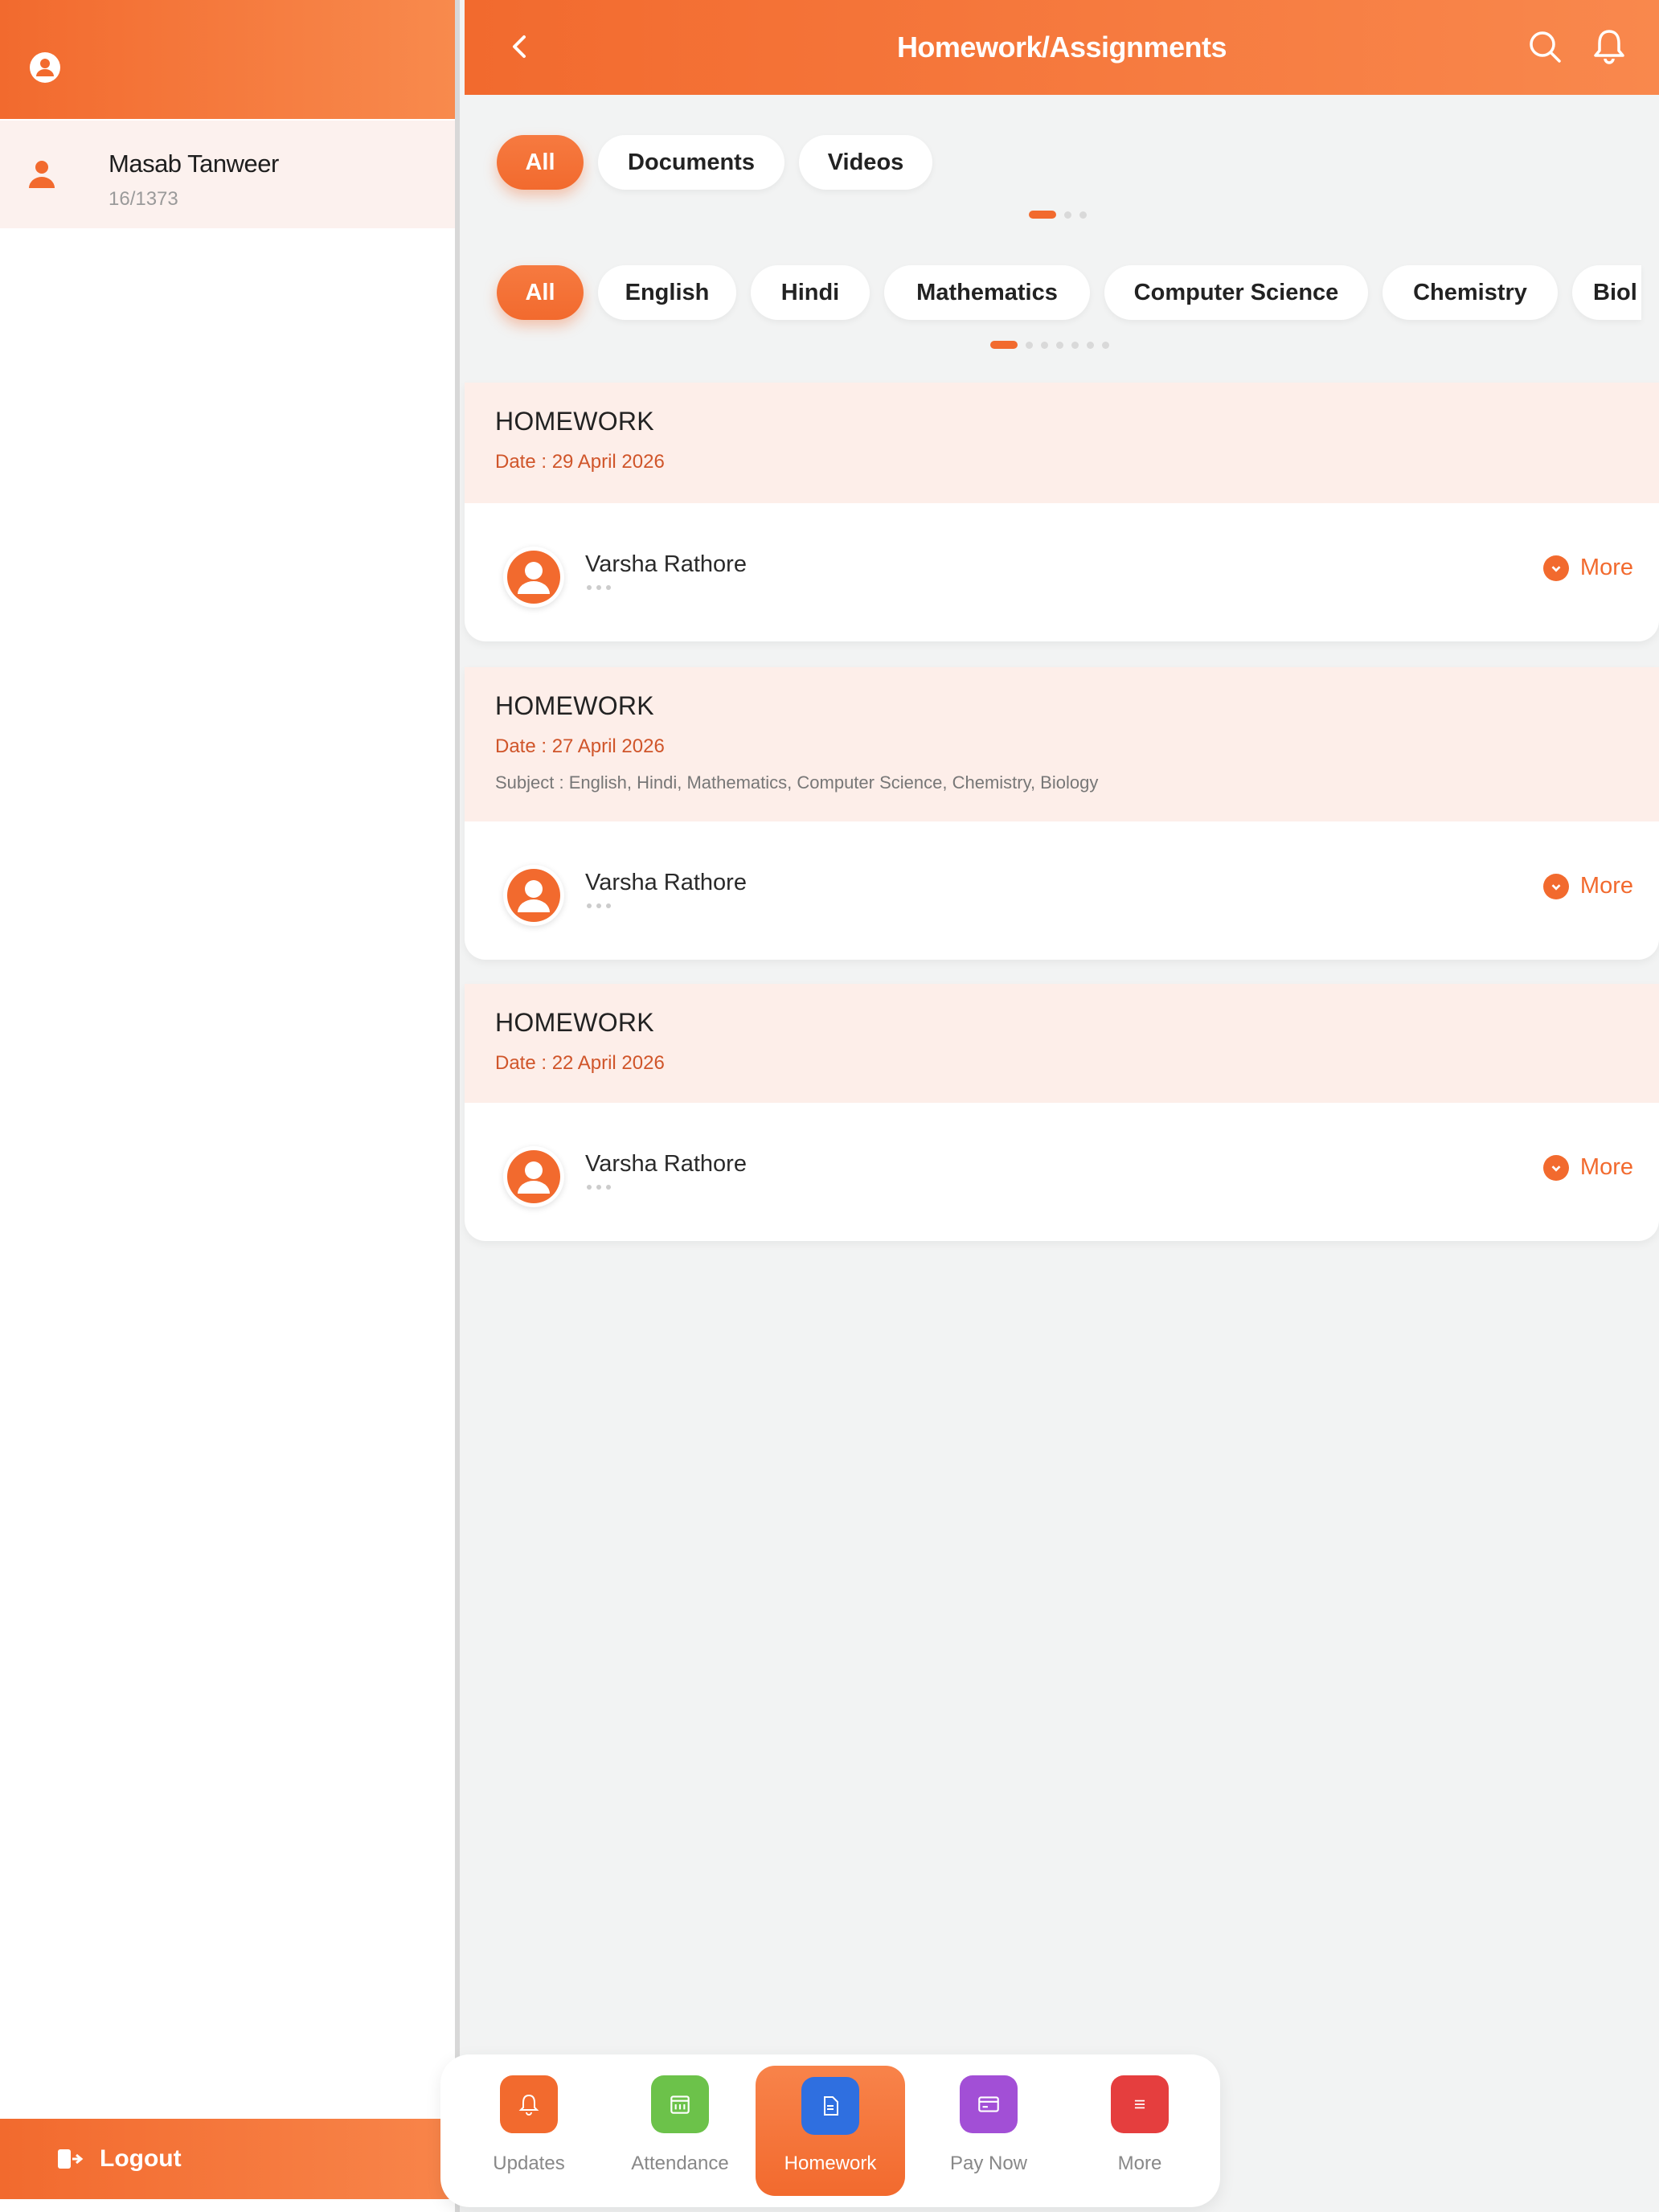  What do you see at coordinates (691, 162) in the screenshot?
I see `type-chip-documents: Documents` at bounding box center [691, 162].